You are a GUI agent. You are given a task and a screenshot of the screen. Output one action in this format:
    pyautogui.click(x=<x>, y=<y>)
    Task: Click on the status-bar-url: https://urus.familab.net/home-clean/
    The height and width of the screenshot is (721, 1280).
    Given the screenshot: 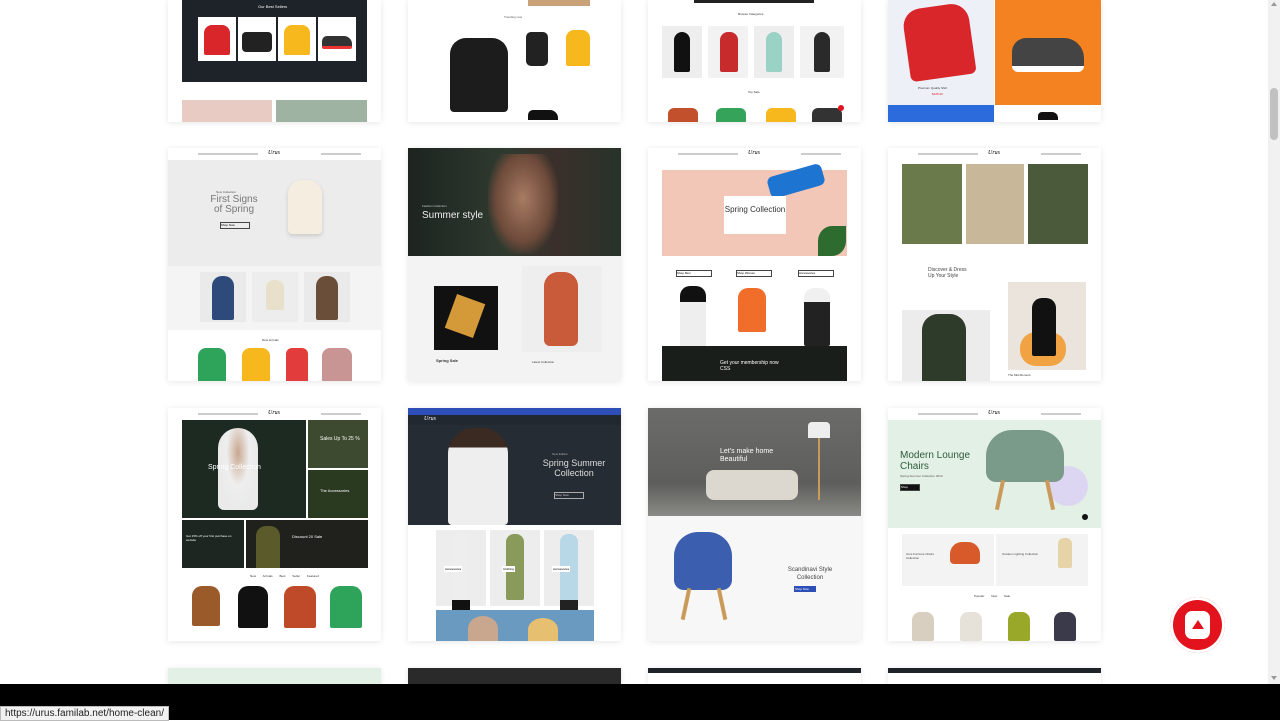 What is the action you would take?
    pyautogui.click(x=84, y=713)
    